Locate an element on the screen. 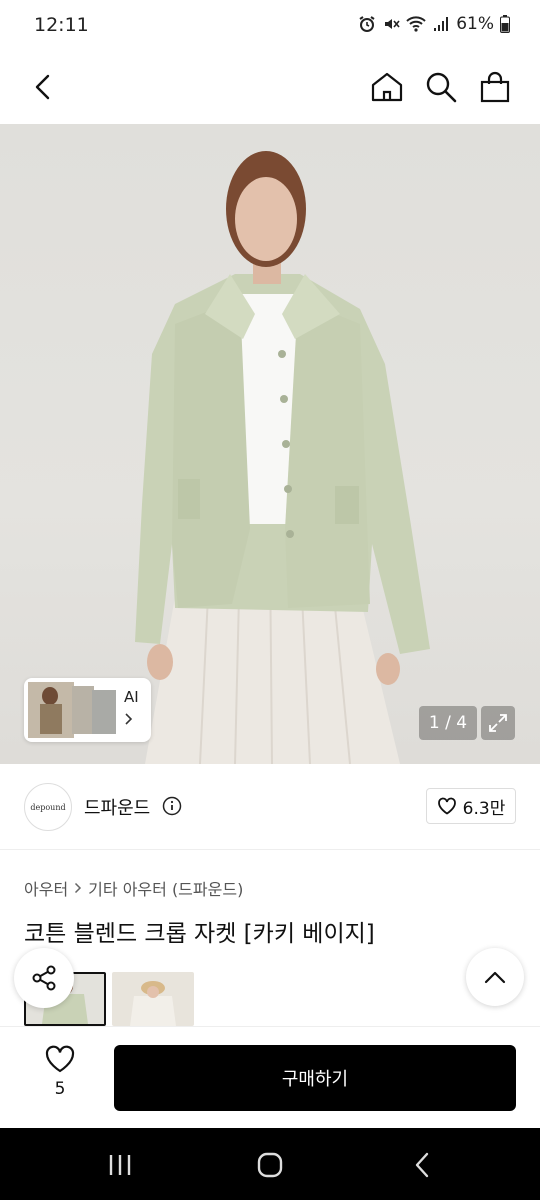 Image resolution: width=540 pixels, height=1200 pixels. search-button is located at coordinates (441, 87).